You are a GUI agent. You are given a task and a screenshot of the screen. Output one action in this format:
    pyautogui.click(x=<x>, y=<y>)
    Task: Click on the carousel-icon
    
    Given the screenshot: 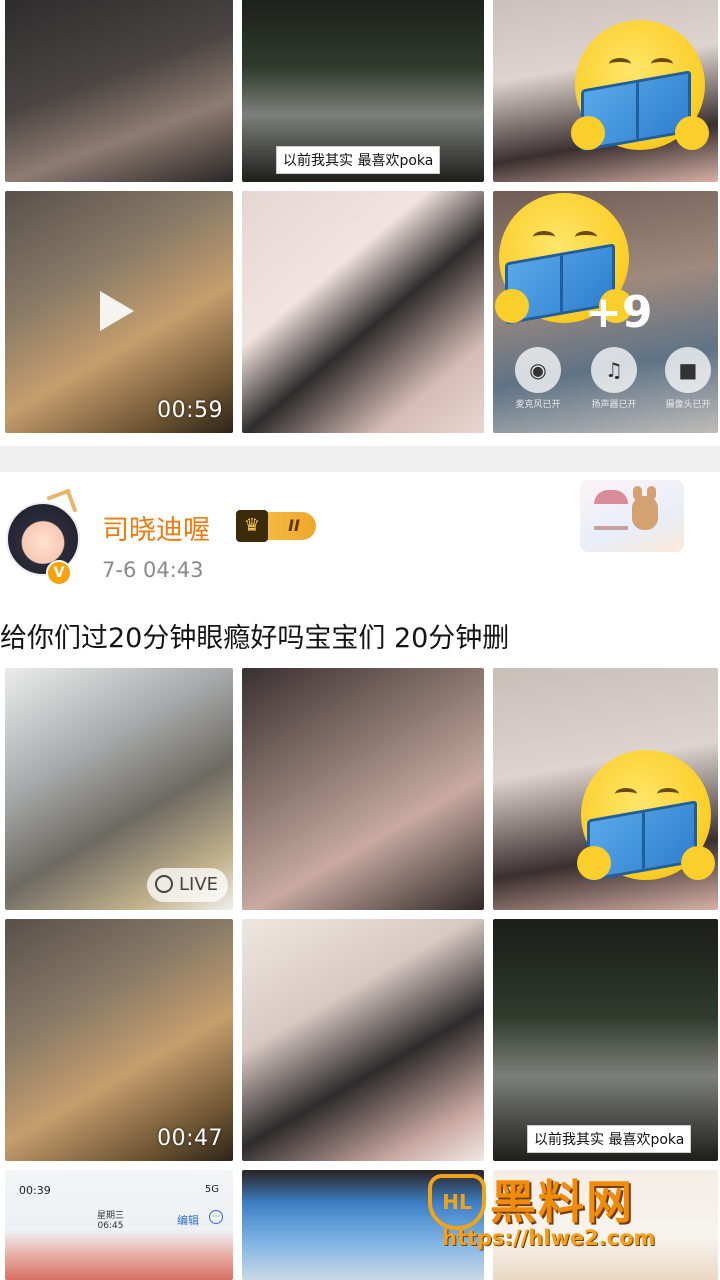 What is the action you would take?
    pyautogui.click(x=611, y=510)
    